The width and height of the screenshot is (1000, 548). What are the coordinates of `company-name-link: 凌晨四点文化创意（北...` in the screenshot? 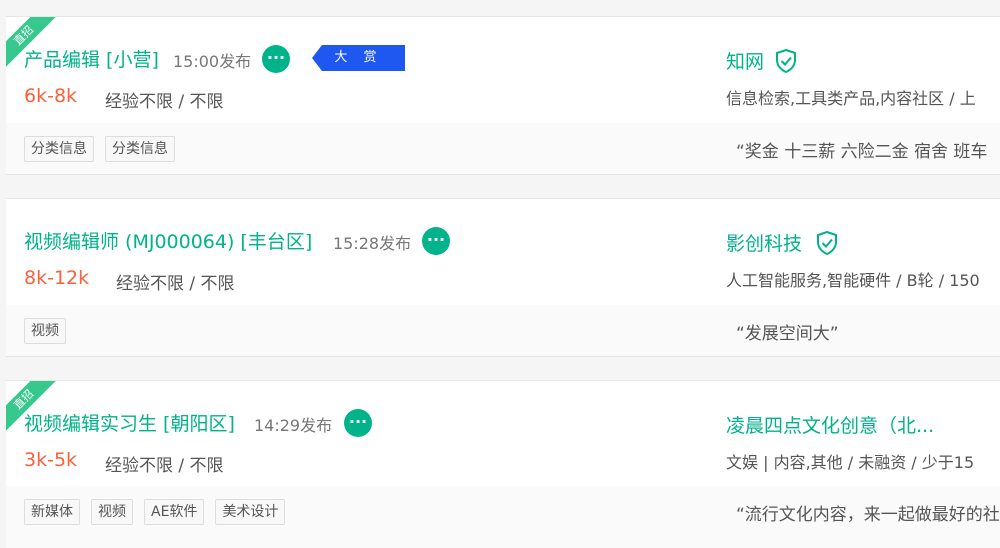 It's located at (830, 424).